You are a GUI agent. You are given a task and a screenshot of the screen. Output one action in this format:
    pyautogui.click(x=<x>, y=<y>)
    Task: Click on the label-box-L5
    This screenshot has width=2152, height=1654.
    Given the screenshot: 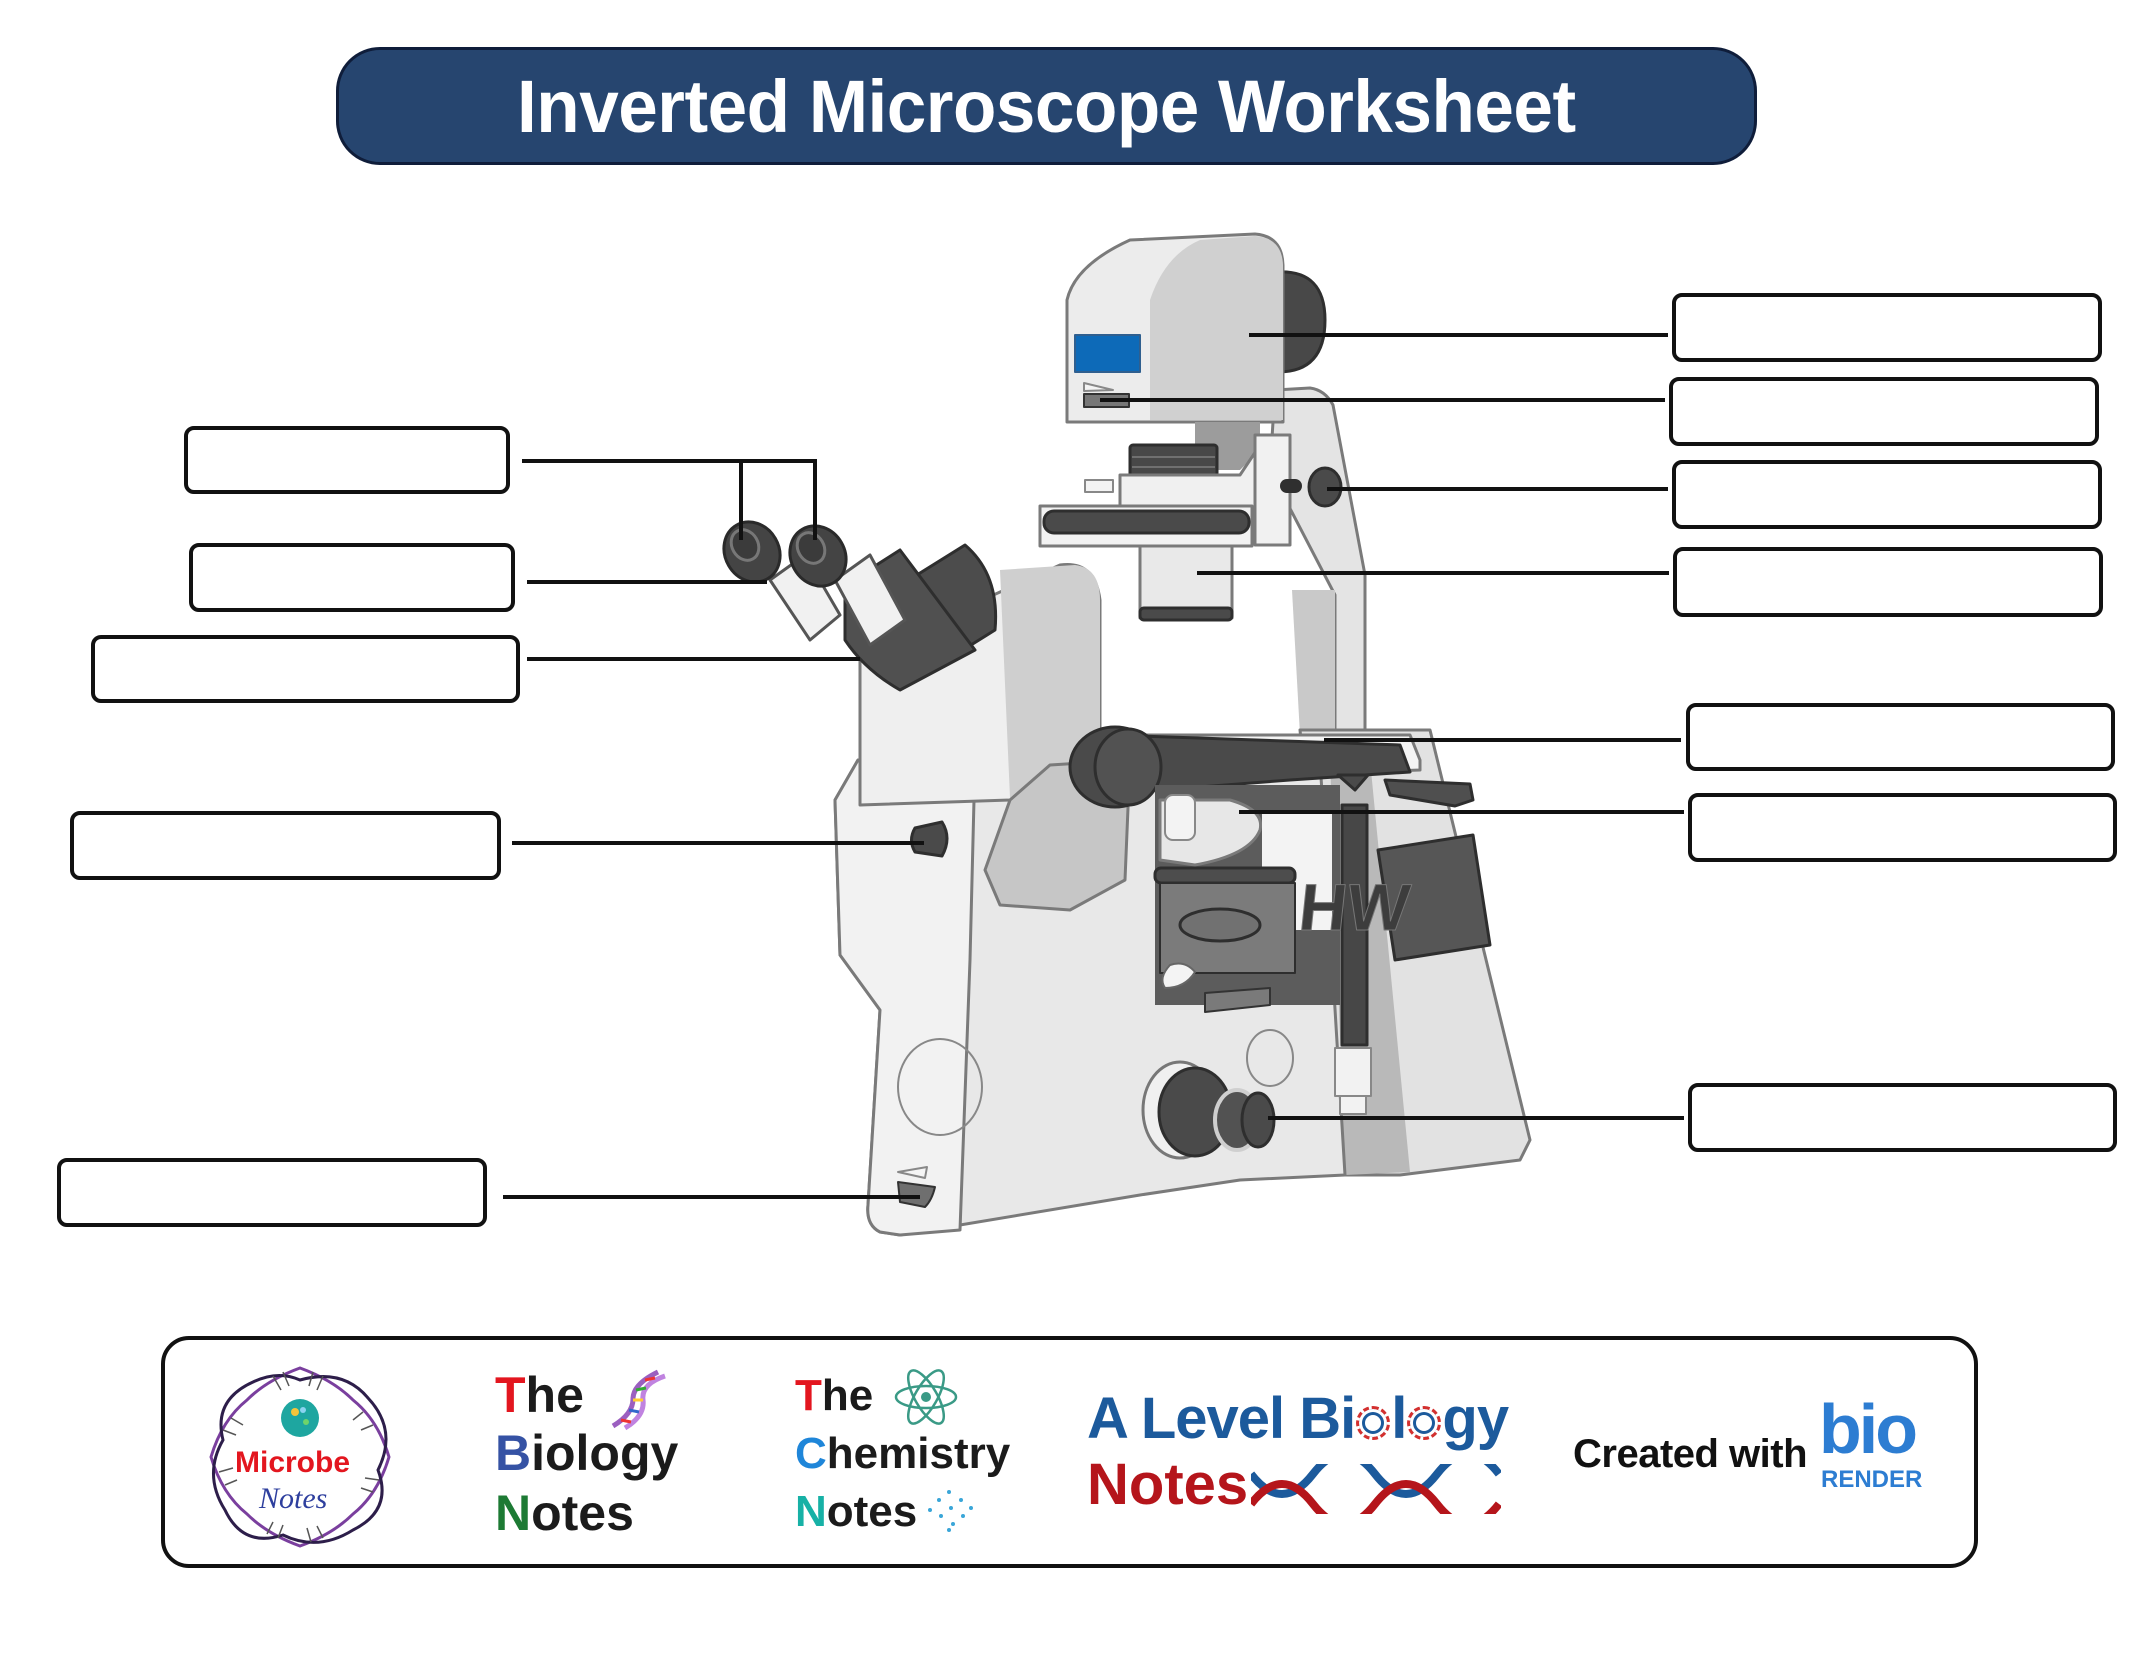 What is the action you would take?
    pyautogui.click(x=272, y=1192)
    